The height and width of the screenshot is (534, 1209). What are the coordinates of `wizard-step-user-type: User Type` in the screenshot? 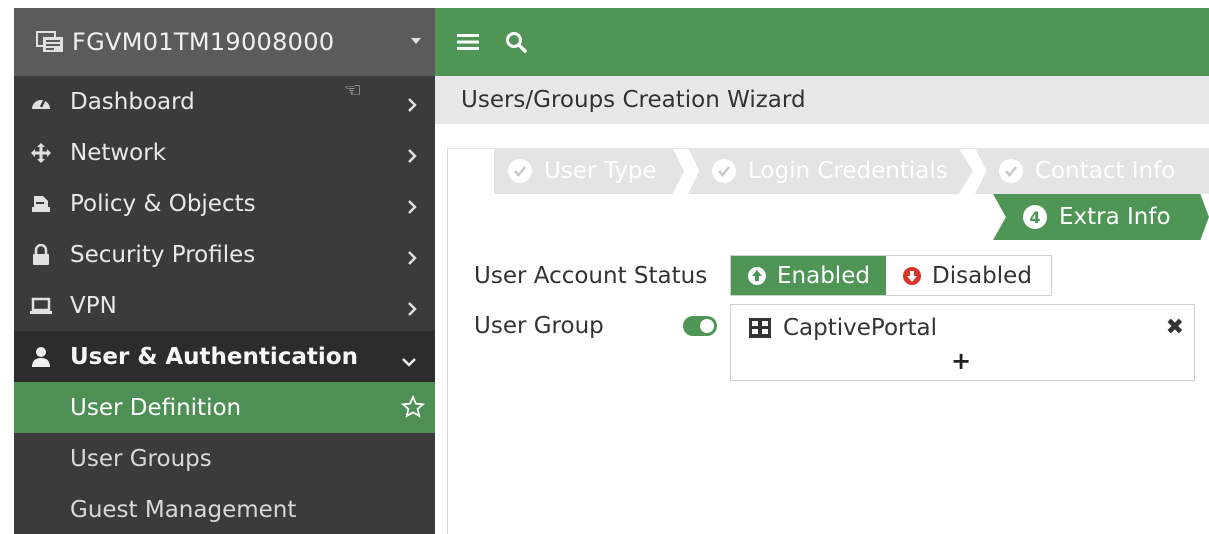 It's located at (589, 171).